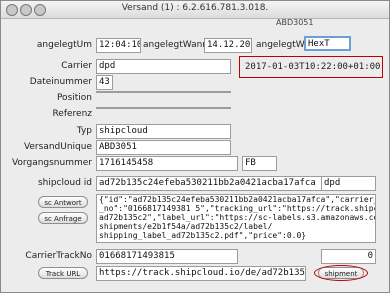 The image size is (390, 293). What do you see at coordinates (63, 202) in the screenshot?
I see `sc-antwort-button: sc Antwort` at bounding box center [63, 202].